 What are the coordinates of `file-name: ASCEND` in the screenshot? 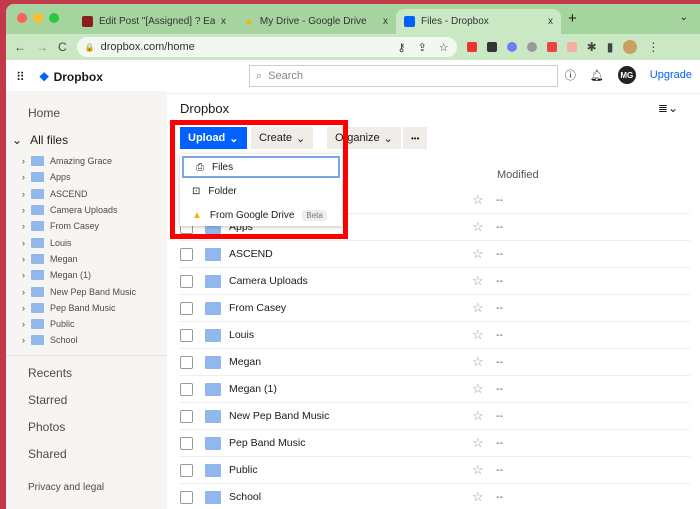 It's located at (251, 254).